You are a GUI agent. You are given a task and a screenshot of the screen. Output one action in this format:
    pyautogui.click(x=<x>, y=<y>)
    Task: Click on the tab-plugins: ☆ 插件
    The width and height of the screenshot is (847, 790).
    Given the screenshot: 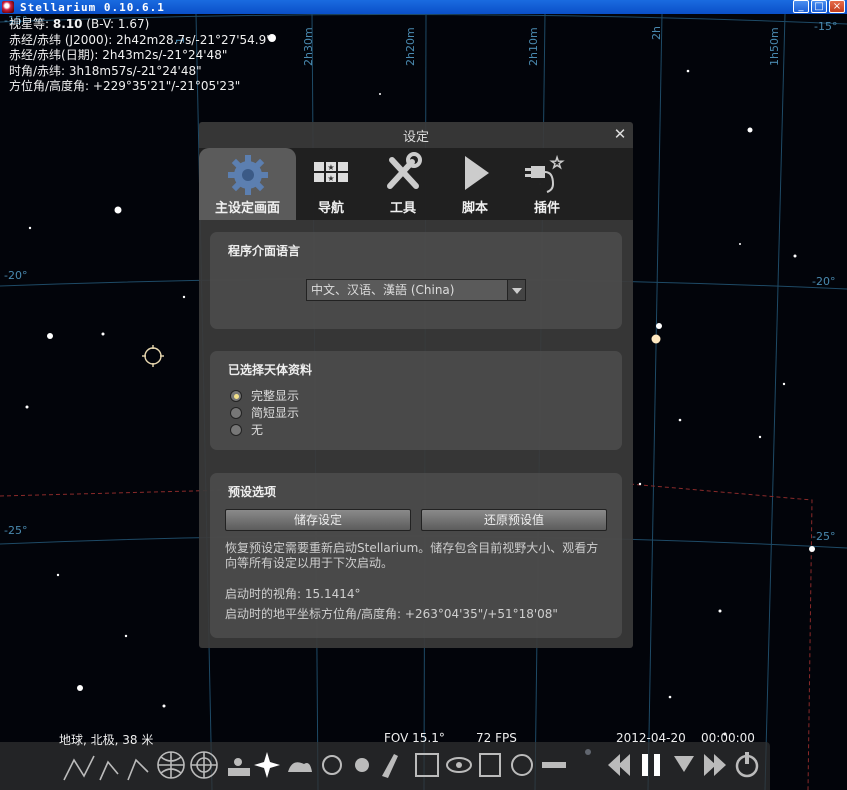 What is the action you would take?
    pyautogui.click(x=547, y=184)
    